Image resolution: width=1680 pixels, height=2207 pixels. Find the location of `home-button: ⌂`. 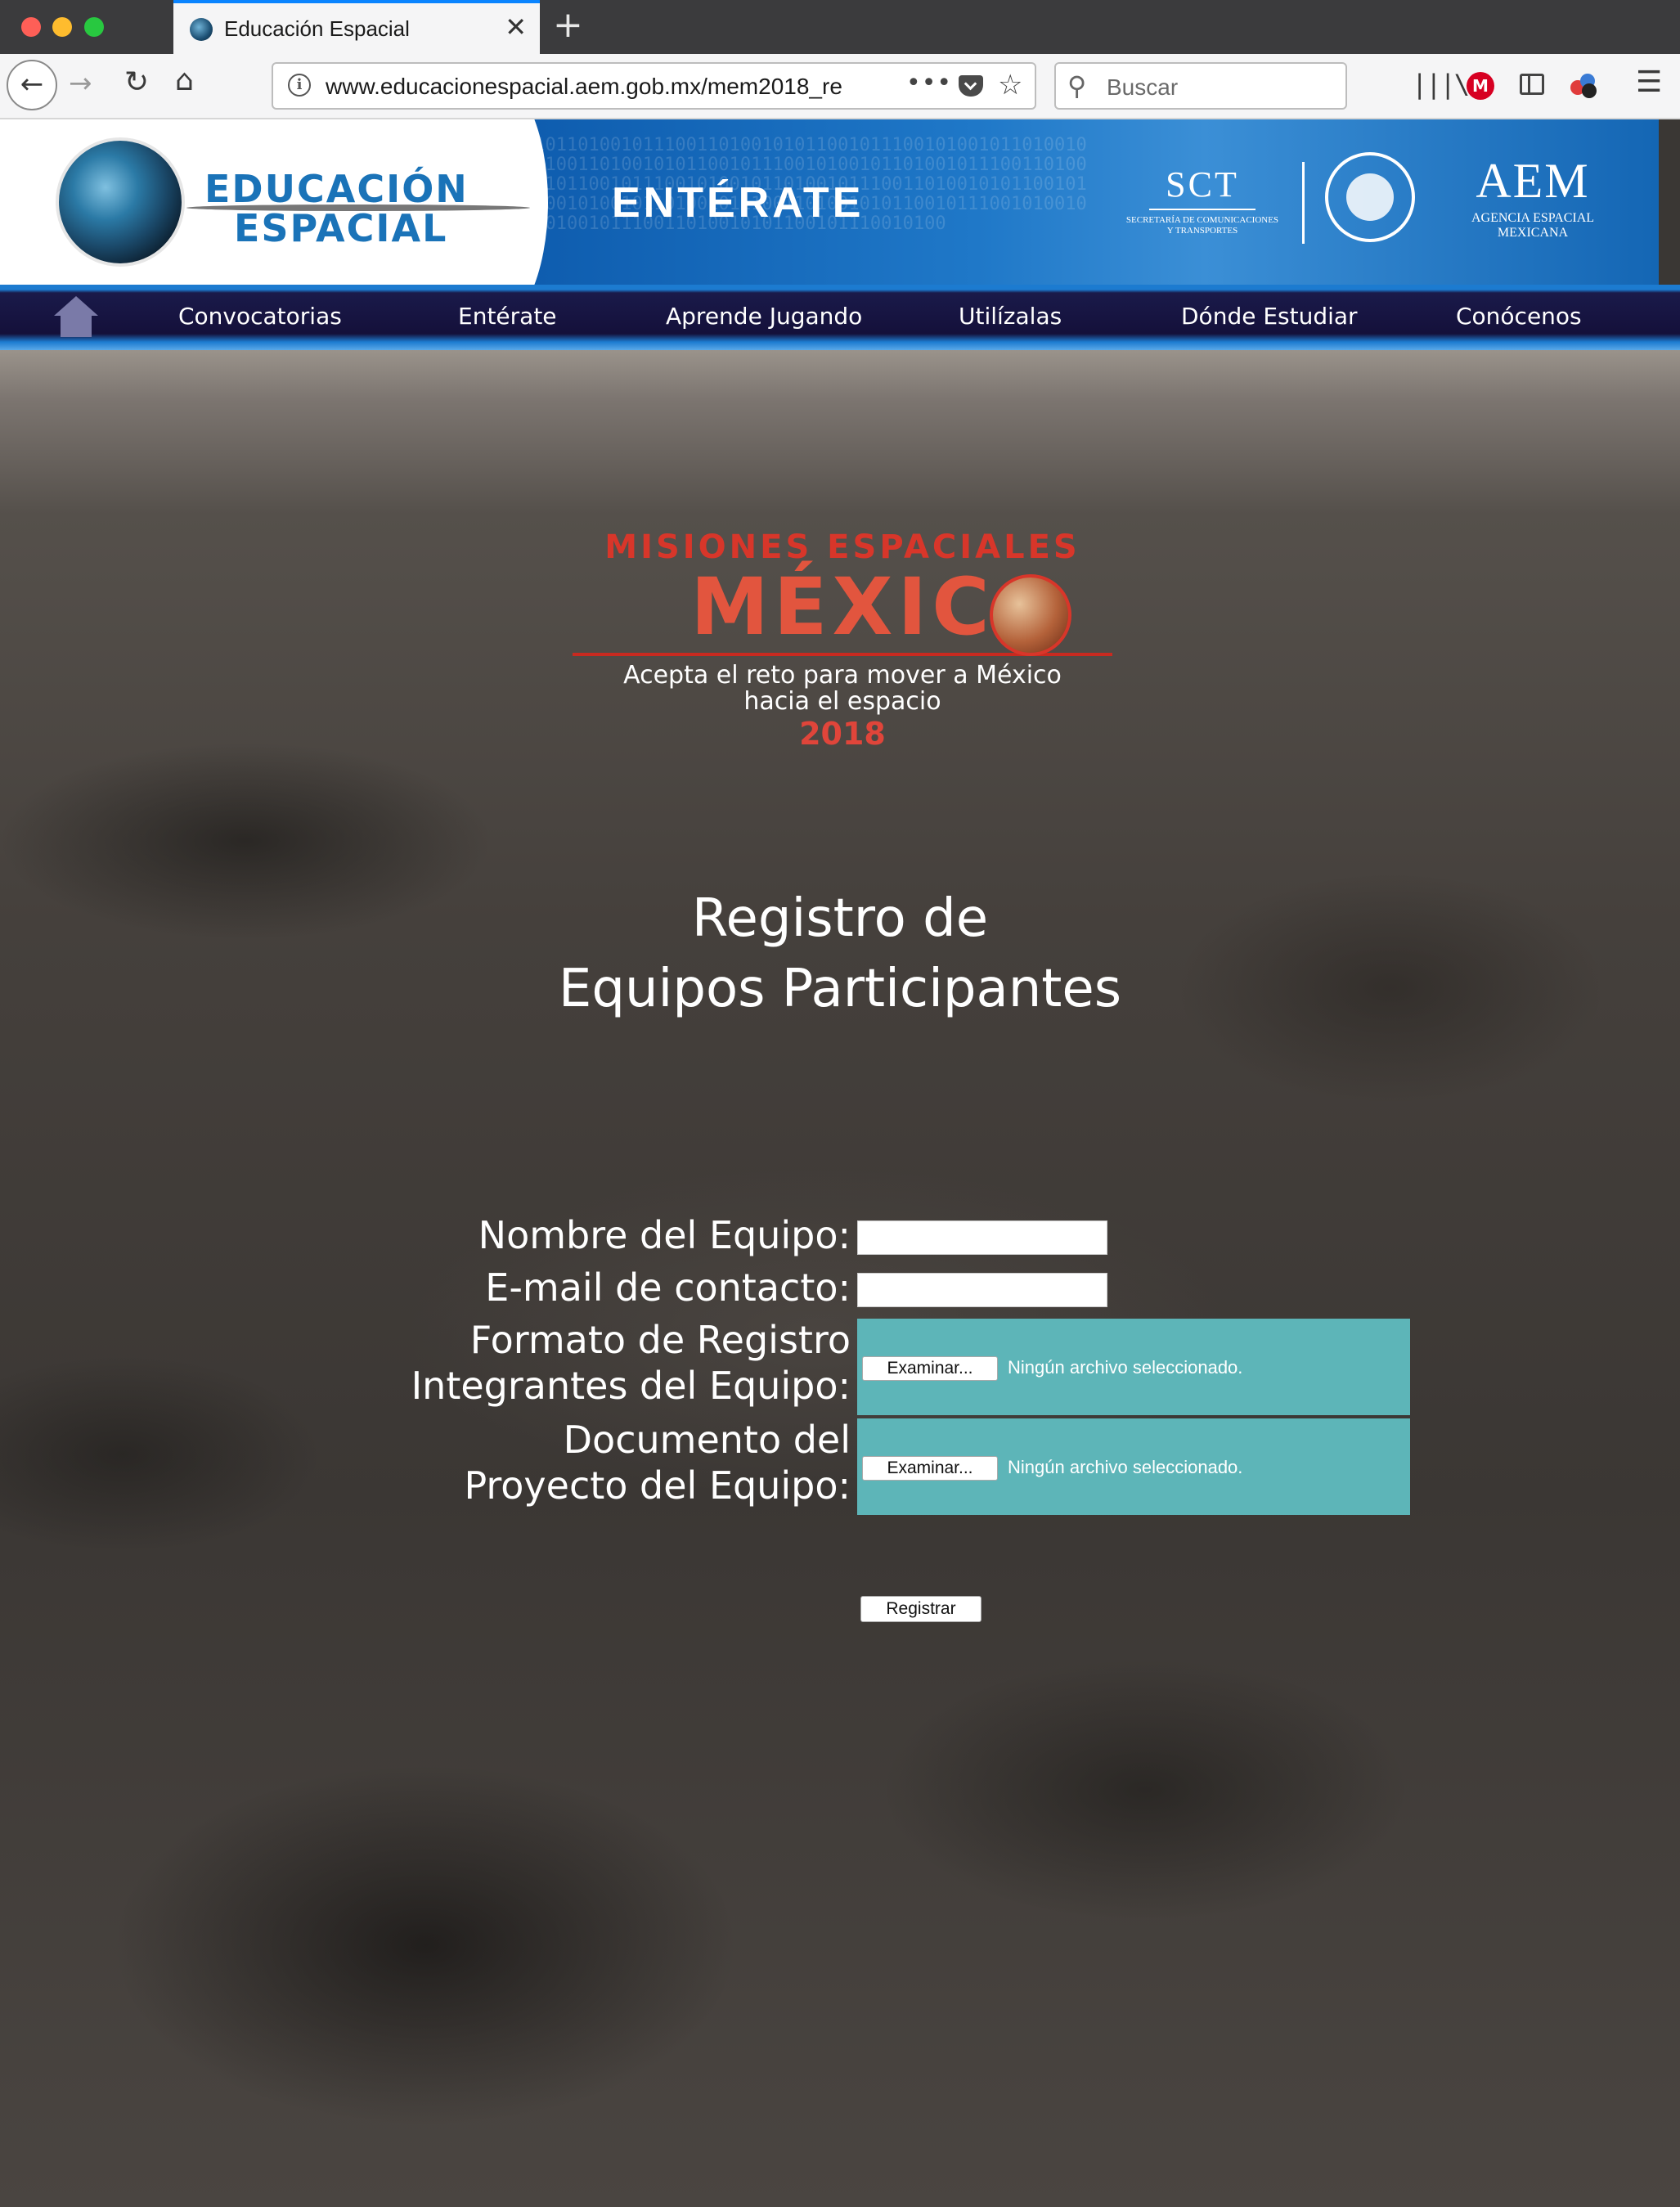

home-button: ⌂ is located at coordinates (184, 80).